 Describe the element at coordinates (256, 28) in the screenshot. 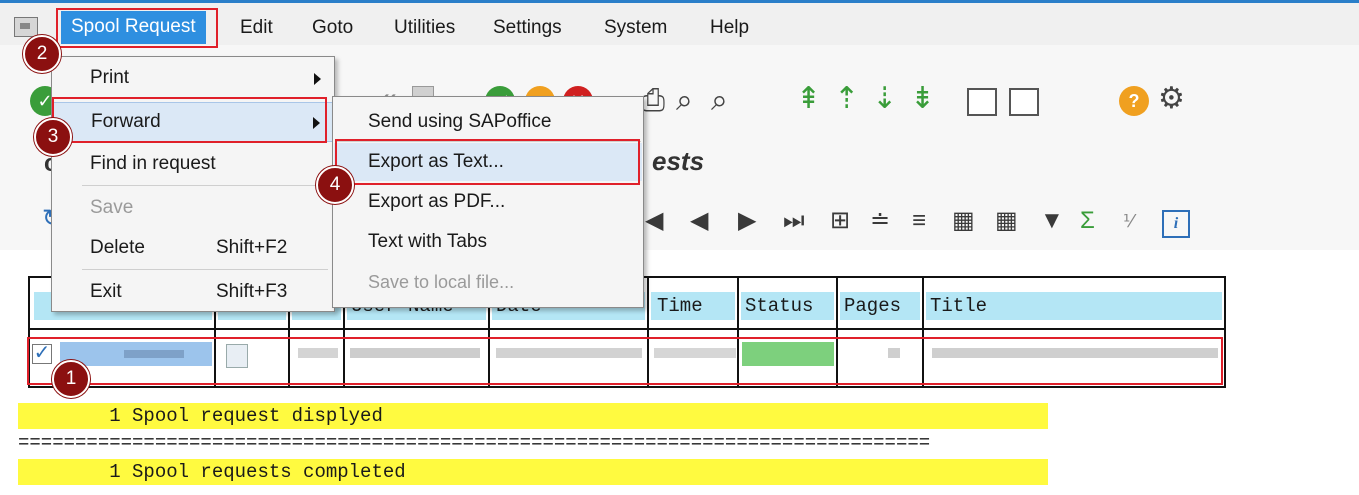

I see `menu-edit: Edit` at that location.